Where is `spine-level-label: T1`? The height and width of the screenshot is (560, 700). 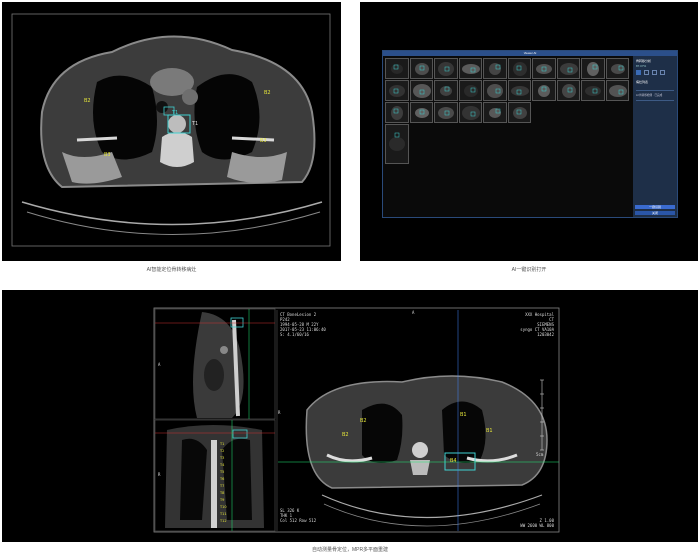 spine-level-label: T1 is located at coordinates (222, 444).